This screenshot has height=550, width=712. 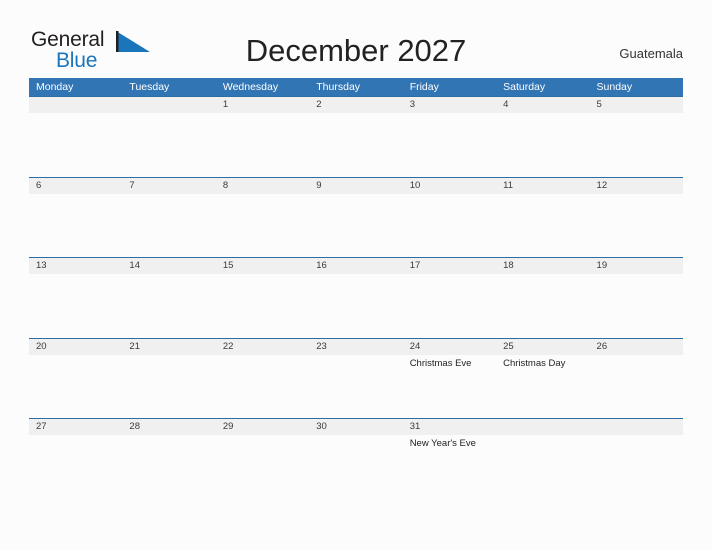 What do you see at coordinates (440, 363) in the screenshot?
I see `day-event-label: Christmas Eve` at bounding box center [440, 363].